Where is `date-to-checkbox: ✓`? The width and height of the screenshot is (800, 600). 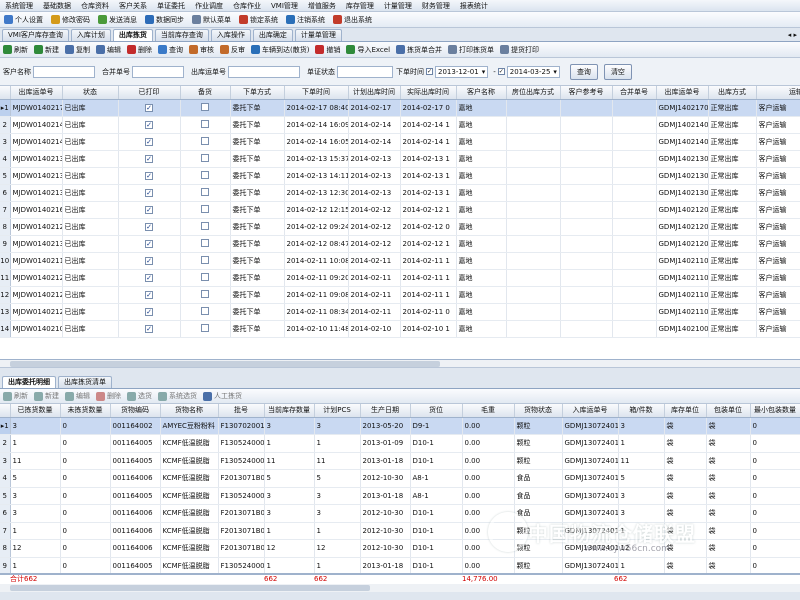
date-to-checkbox: ✓ is located at coordinates (501, 71).